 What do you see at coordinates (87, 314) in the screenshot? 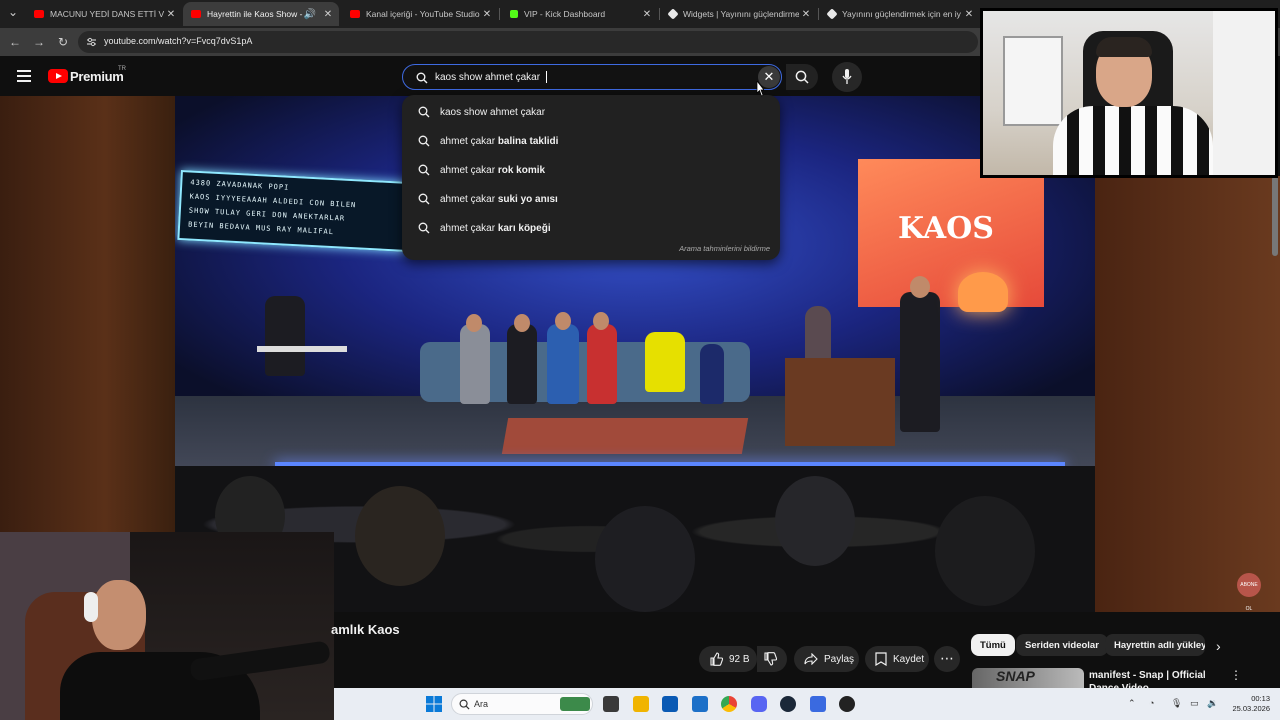
I see `page-background-left` at bounding box center [87, 314].